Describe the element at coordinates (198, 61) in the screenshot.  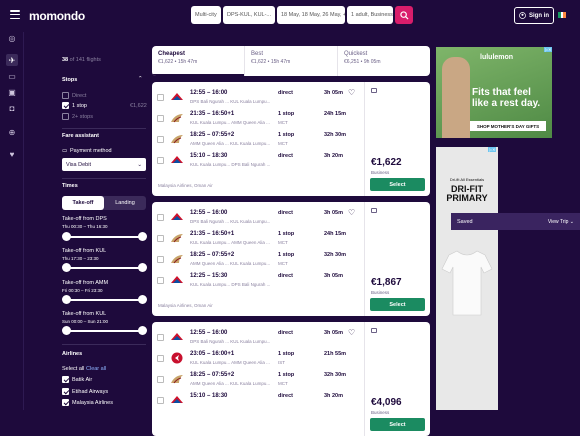
I see `tab-cheapest: Cheapest €1,622 • 15h 47m` at that location.